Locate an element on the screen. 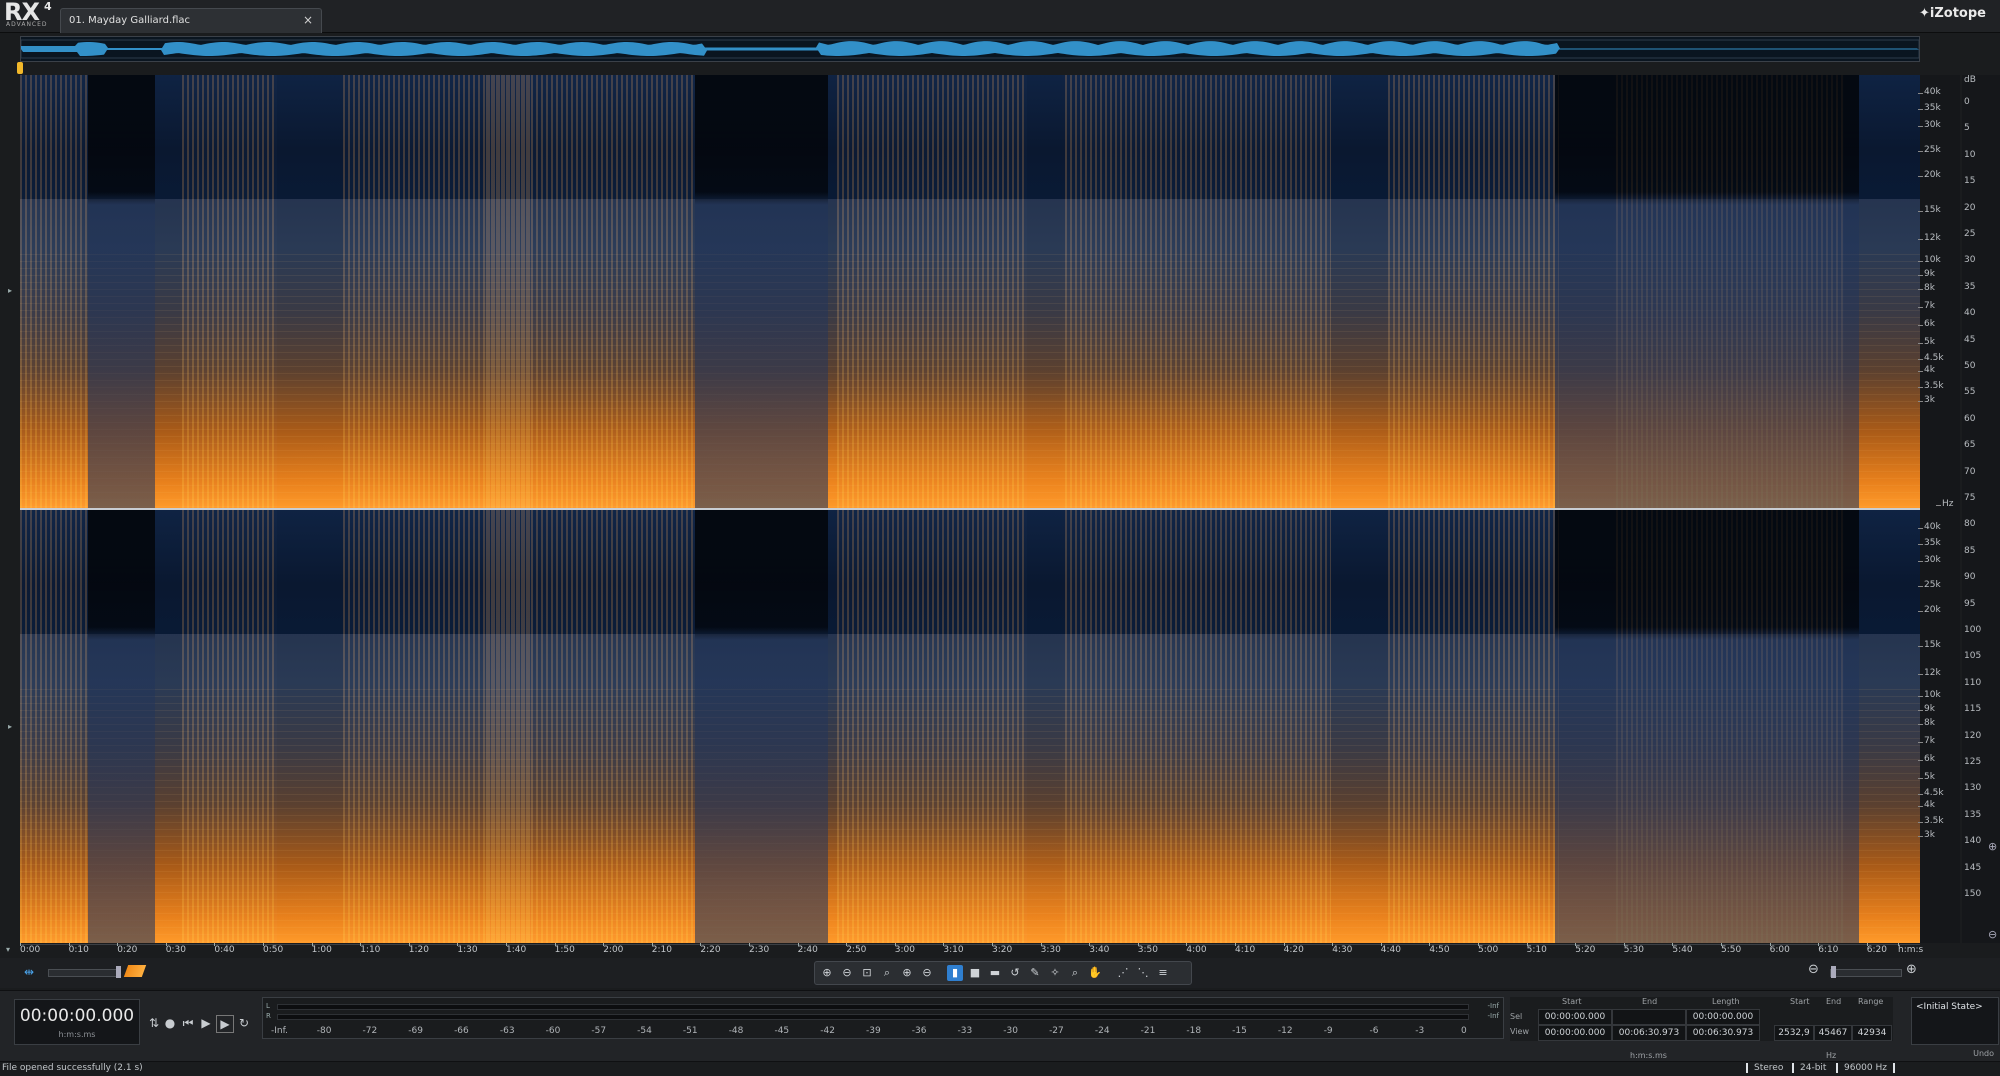 This screenshot has width=2000, height=1076. tool-palette: ⊕ ⊖ ⊡ ⌕ ⊕ ⊖ ▮ ■ ▬ ↺ ✎ ✧ ⌕ ✋ ⋰ ⋱ ≡ is located at coordinates (1003, 973).